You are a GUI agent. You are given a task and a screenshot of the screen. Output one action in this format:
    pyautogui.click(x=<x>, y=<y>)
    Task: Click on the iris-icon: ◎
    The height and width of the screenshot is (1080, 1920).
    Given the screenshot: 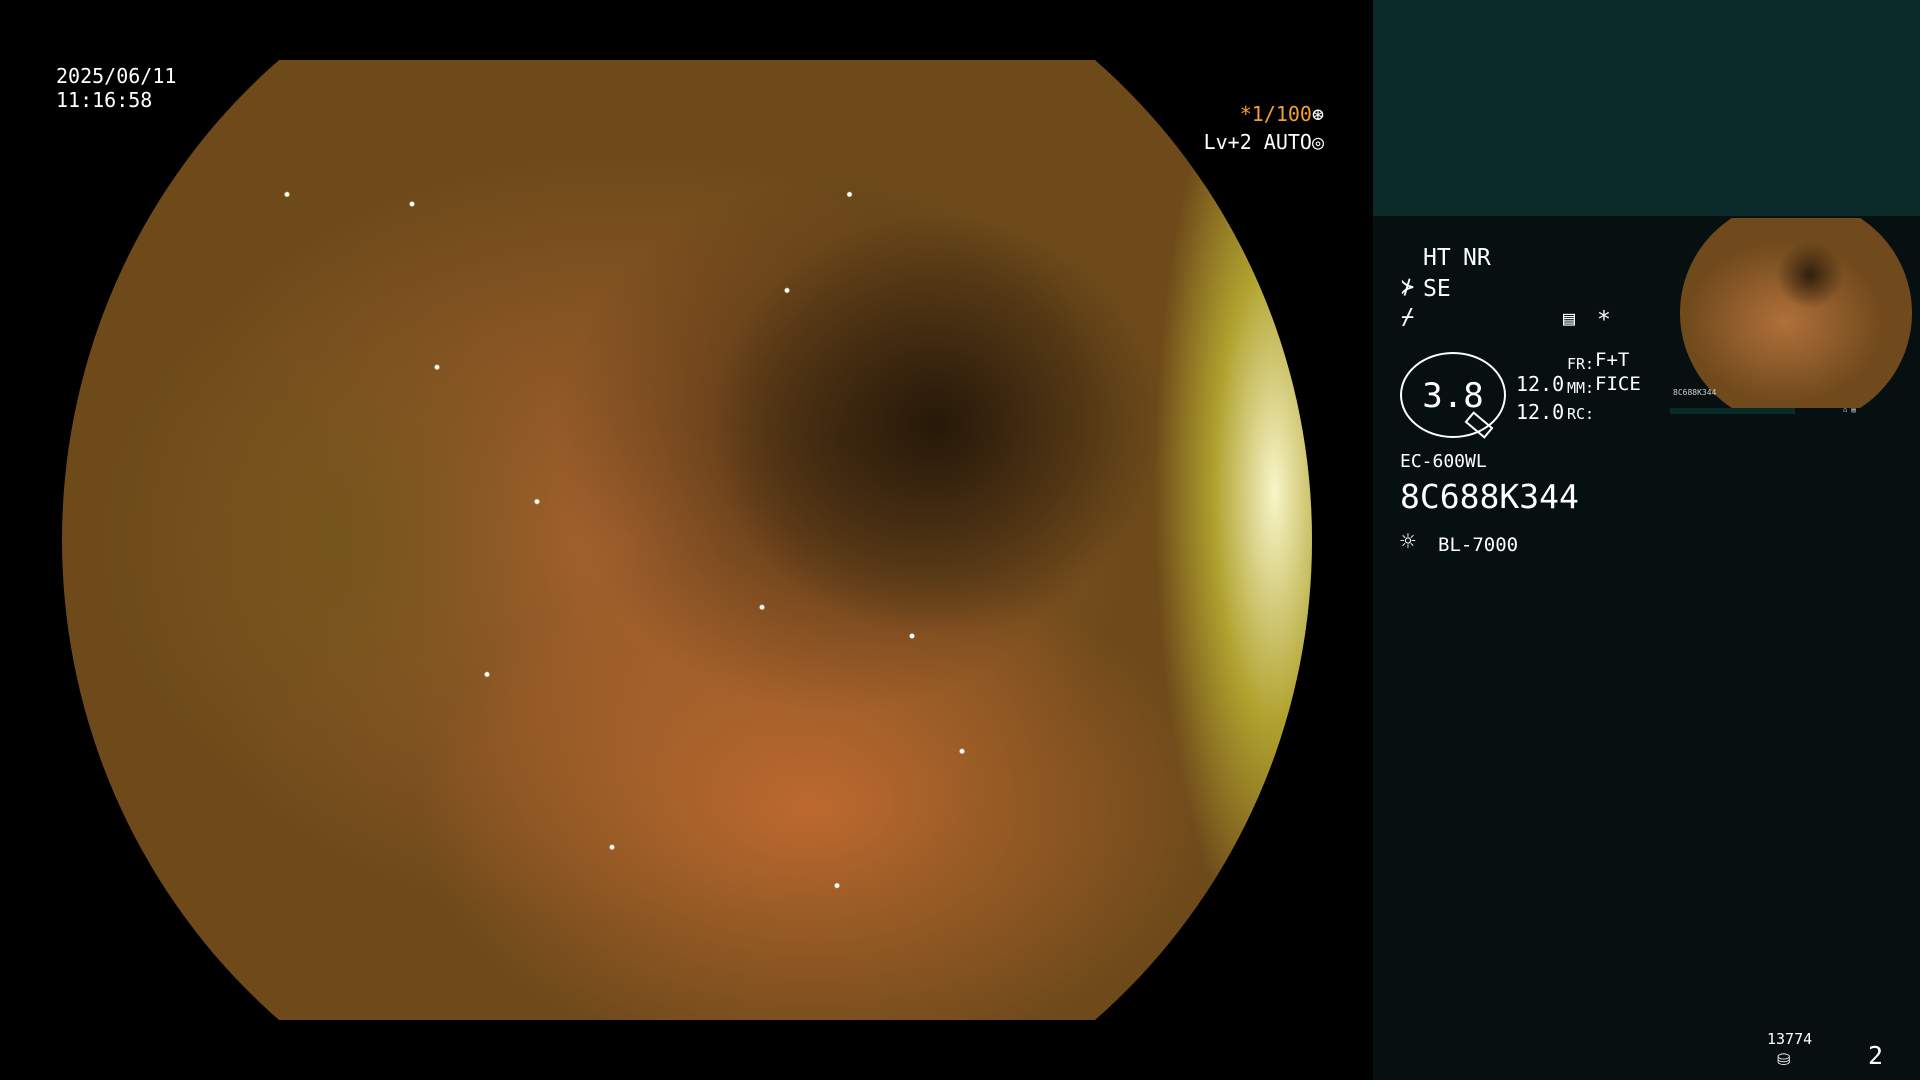 What is the action you would take?
    pyautogui.click(x=1317, y=142)
    